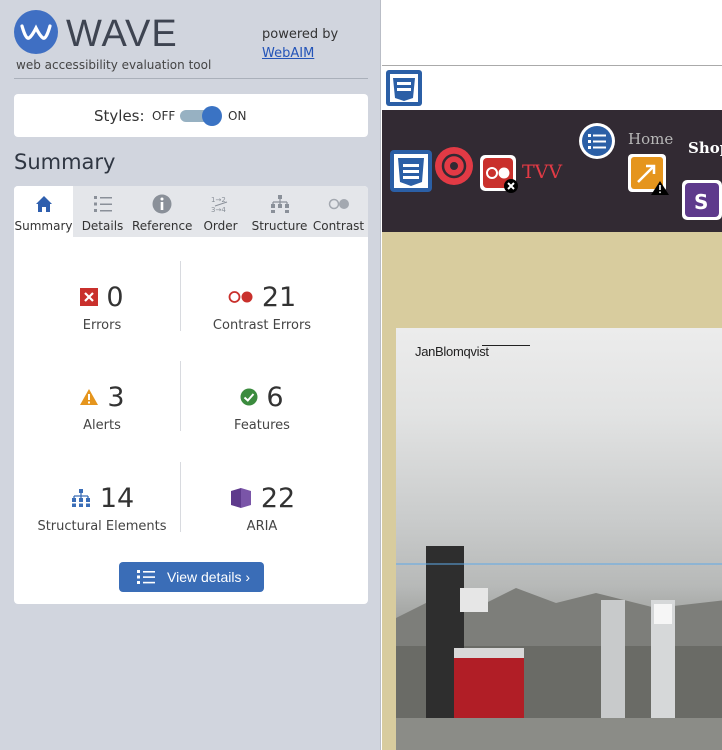 This screenshot has height=750, width=722. Describe the element at coordinates (338, 211) in the screenshot. I see `tab-contrast: Contrast` at that location.